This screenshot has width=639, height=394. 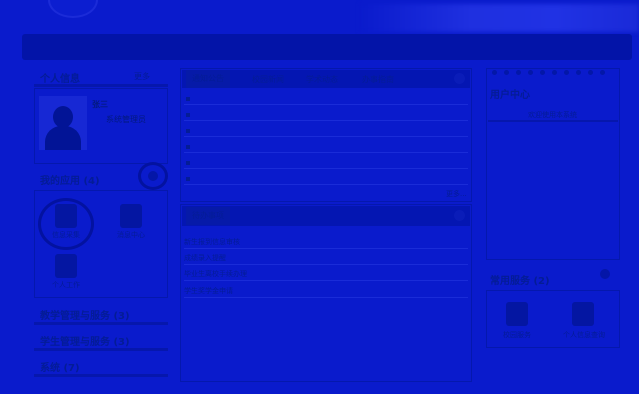 What do you see at coordinates (50, 368) in the screenshot?
I see `menu-item-label: 系统` at bounding box center [50, 368].